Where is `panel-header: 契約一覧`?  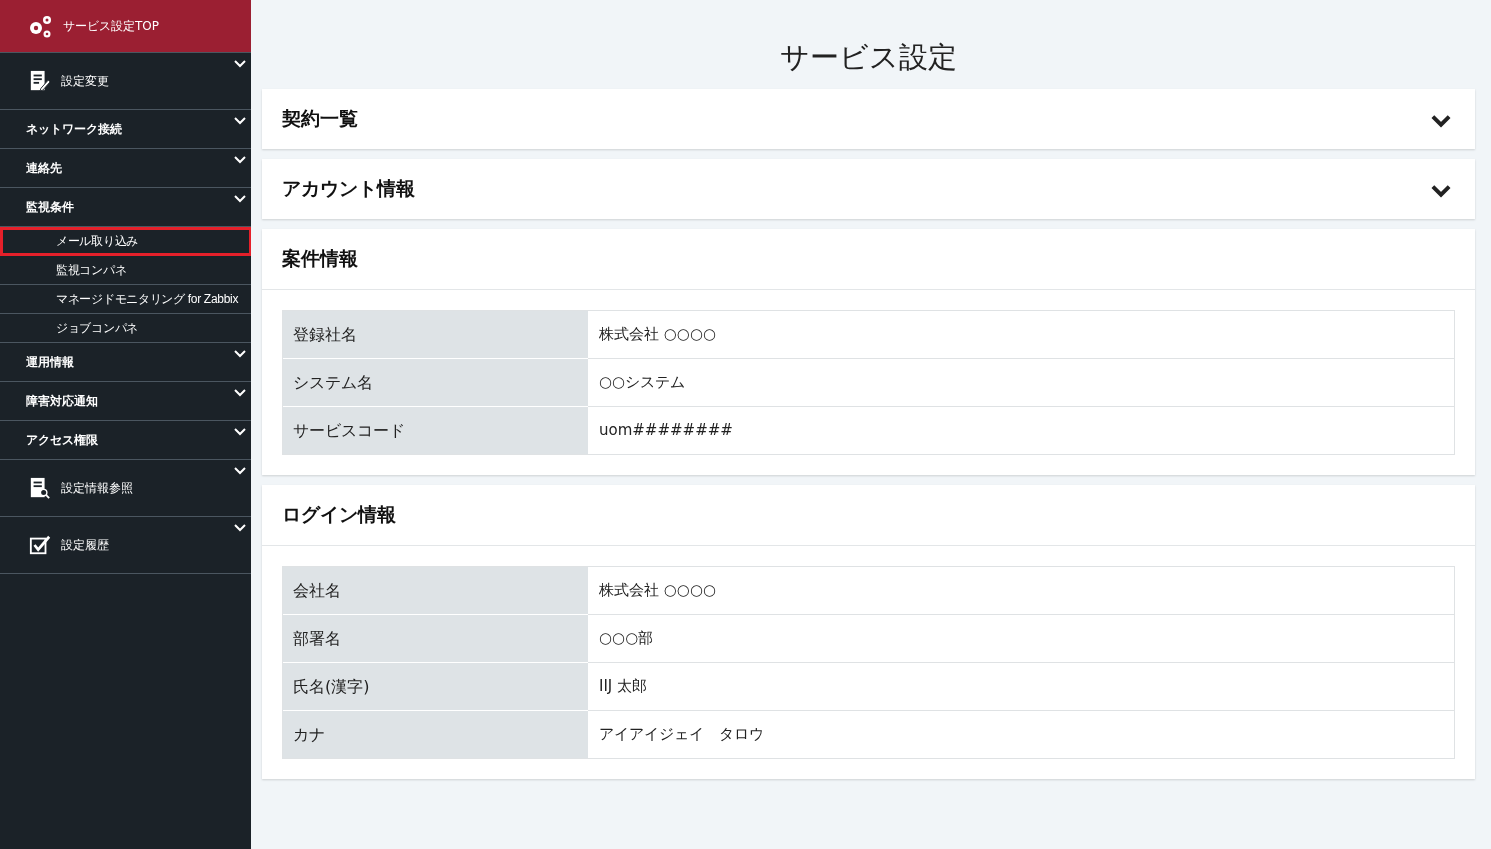
panel-header: 契約一覧 is located at coordinates (868, 119).